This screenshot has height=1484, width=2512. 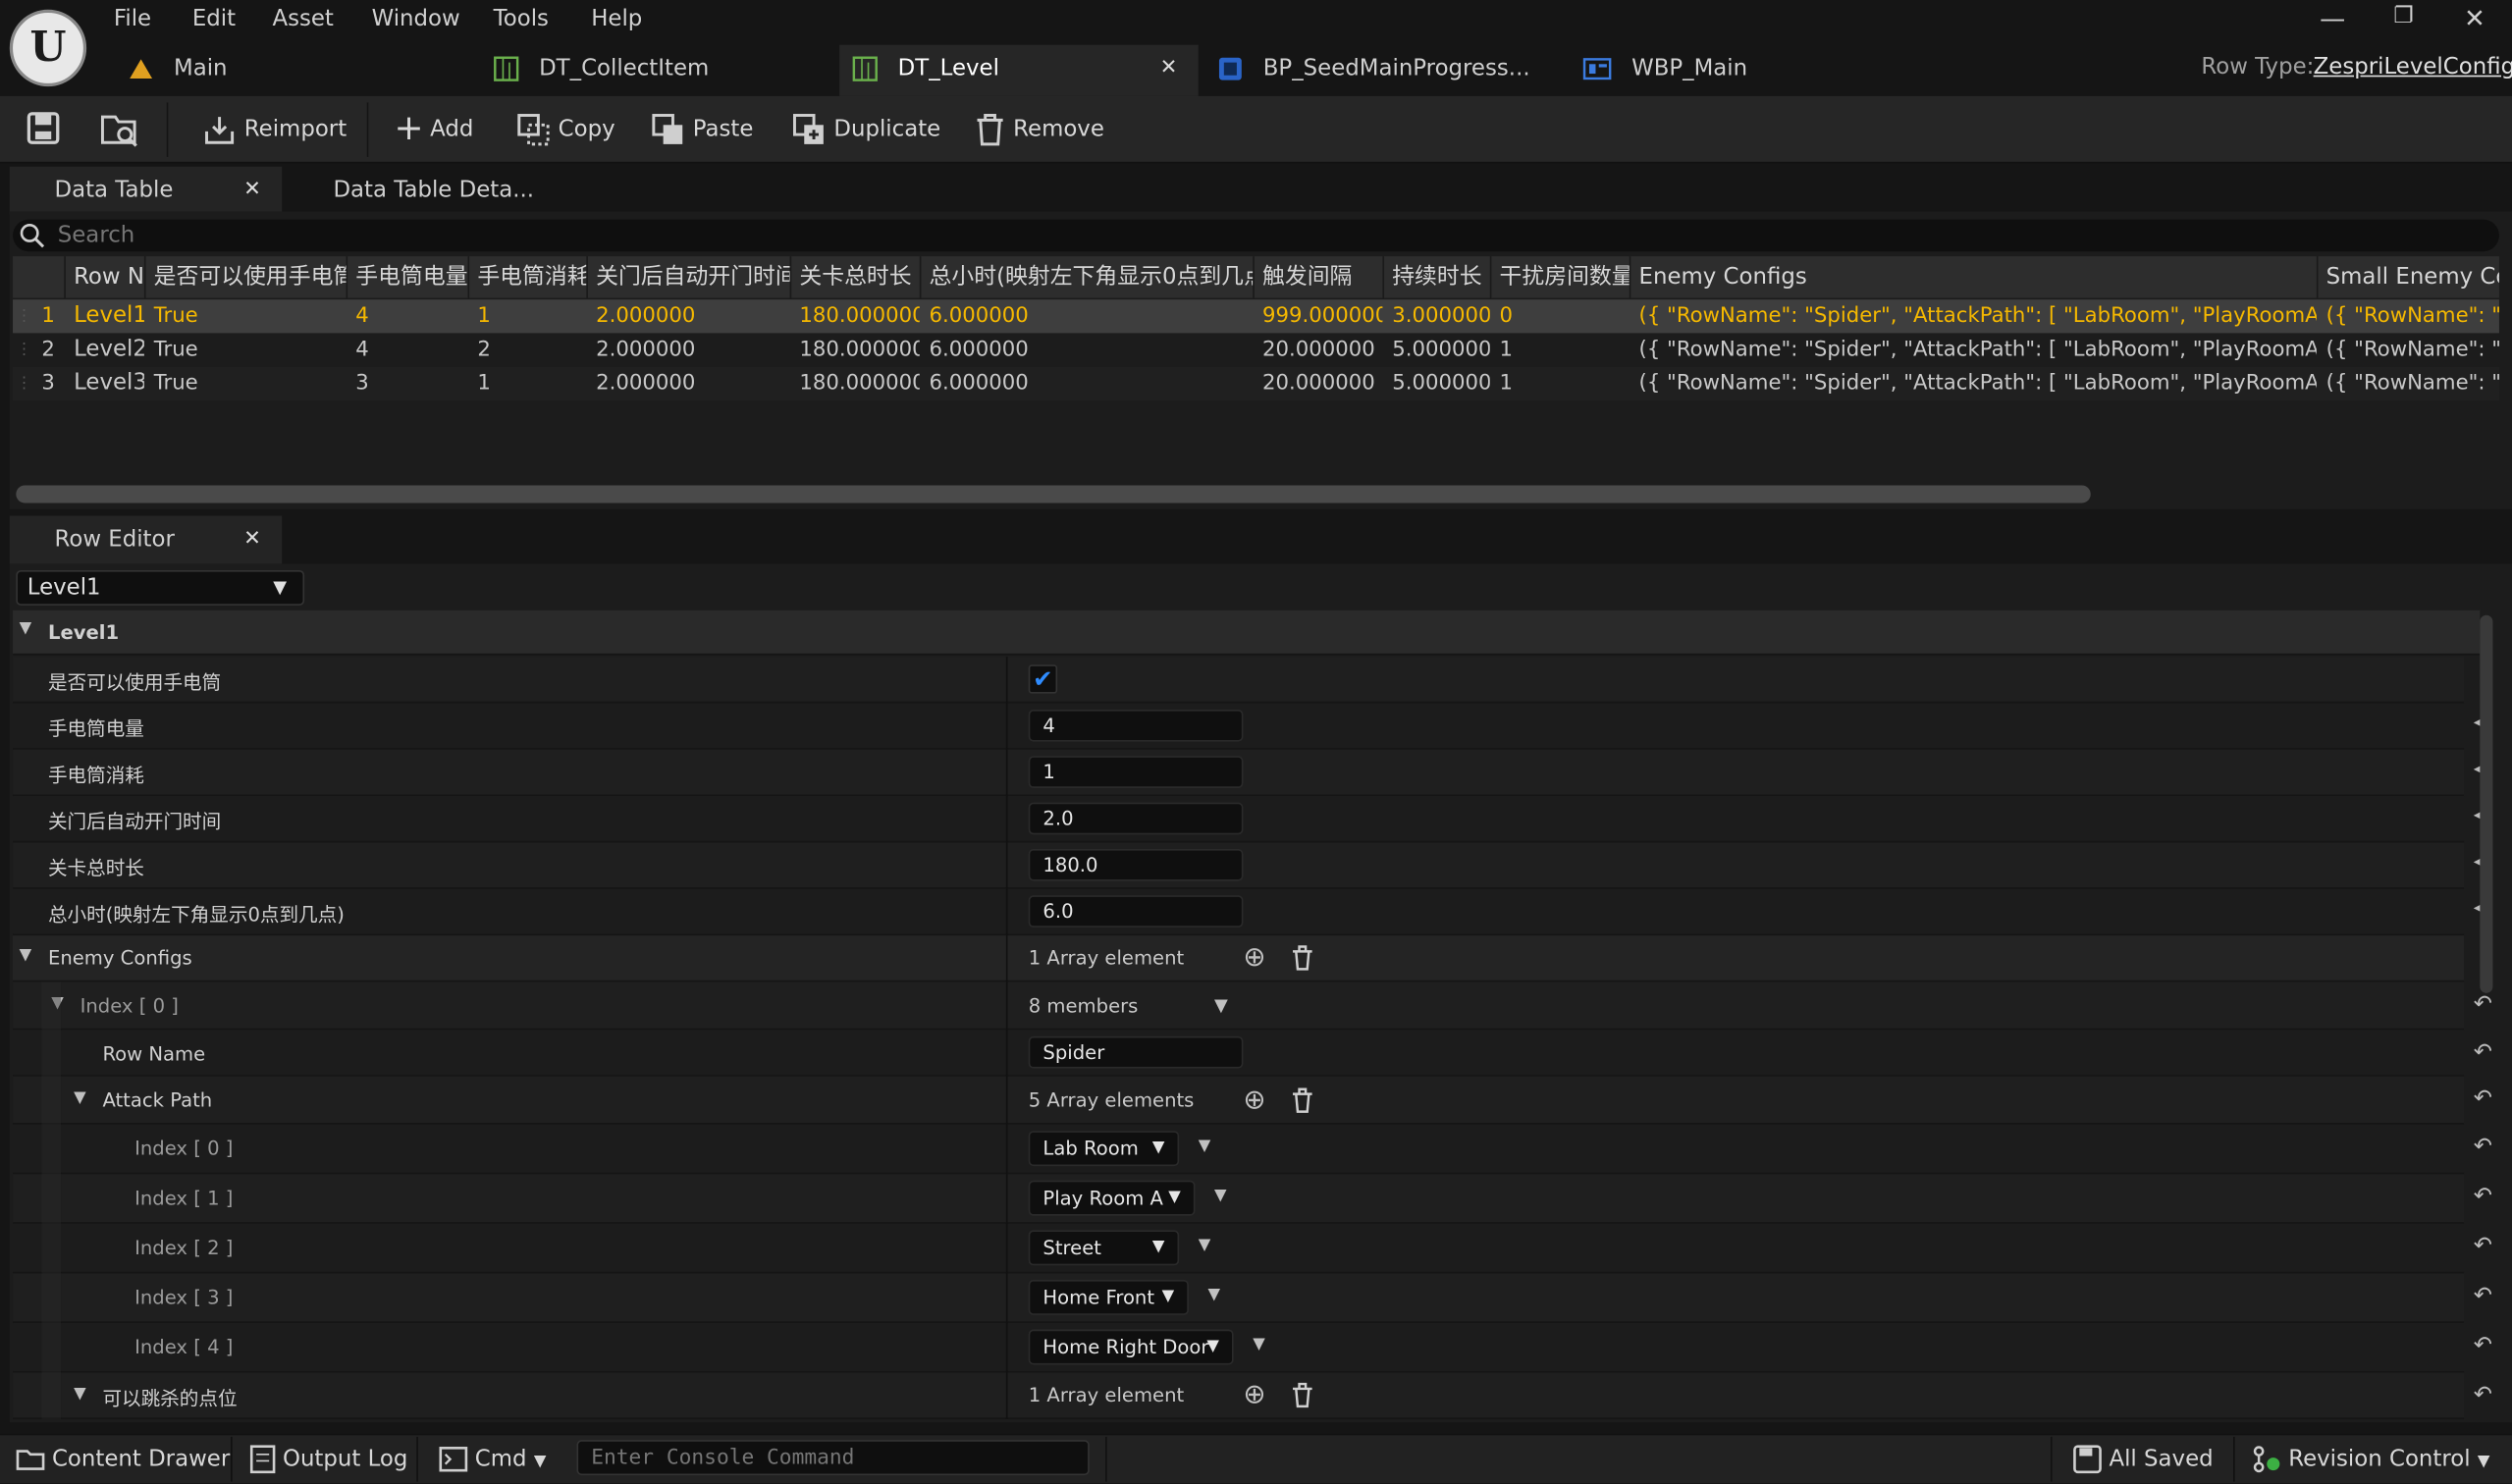 I want to click on property-input: 1, so click(x=1136, y=772).